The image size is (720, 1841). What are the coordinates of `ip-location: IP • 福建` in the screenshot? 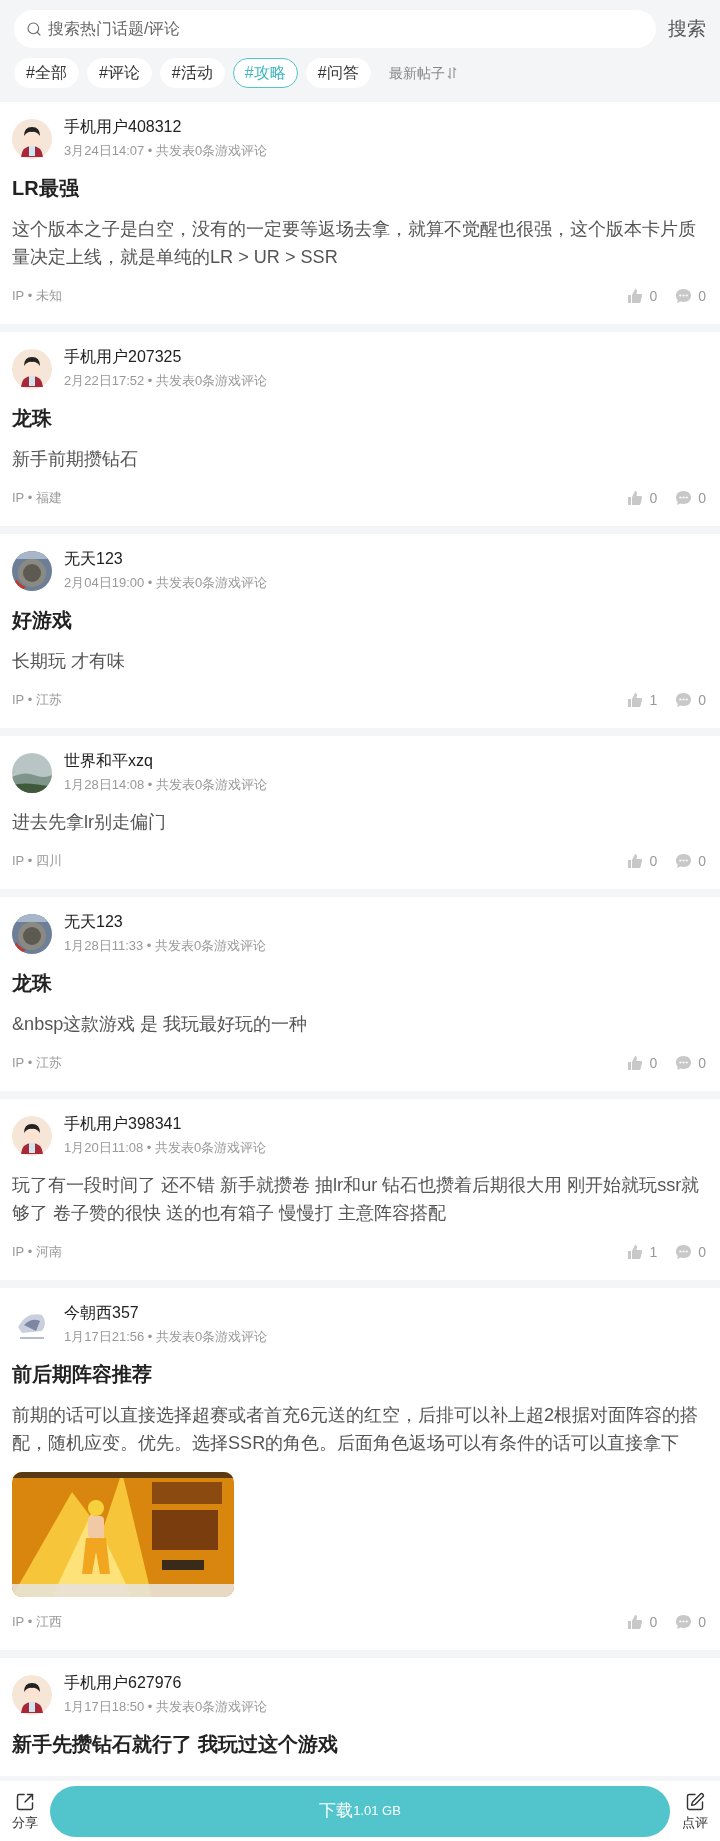 It's located at (37, 498).